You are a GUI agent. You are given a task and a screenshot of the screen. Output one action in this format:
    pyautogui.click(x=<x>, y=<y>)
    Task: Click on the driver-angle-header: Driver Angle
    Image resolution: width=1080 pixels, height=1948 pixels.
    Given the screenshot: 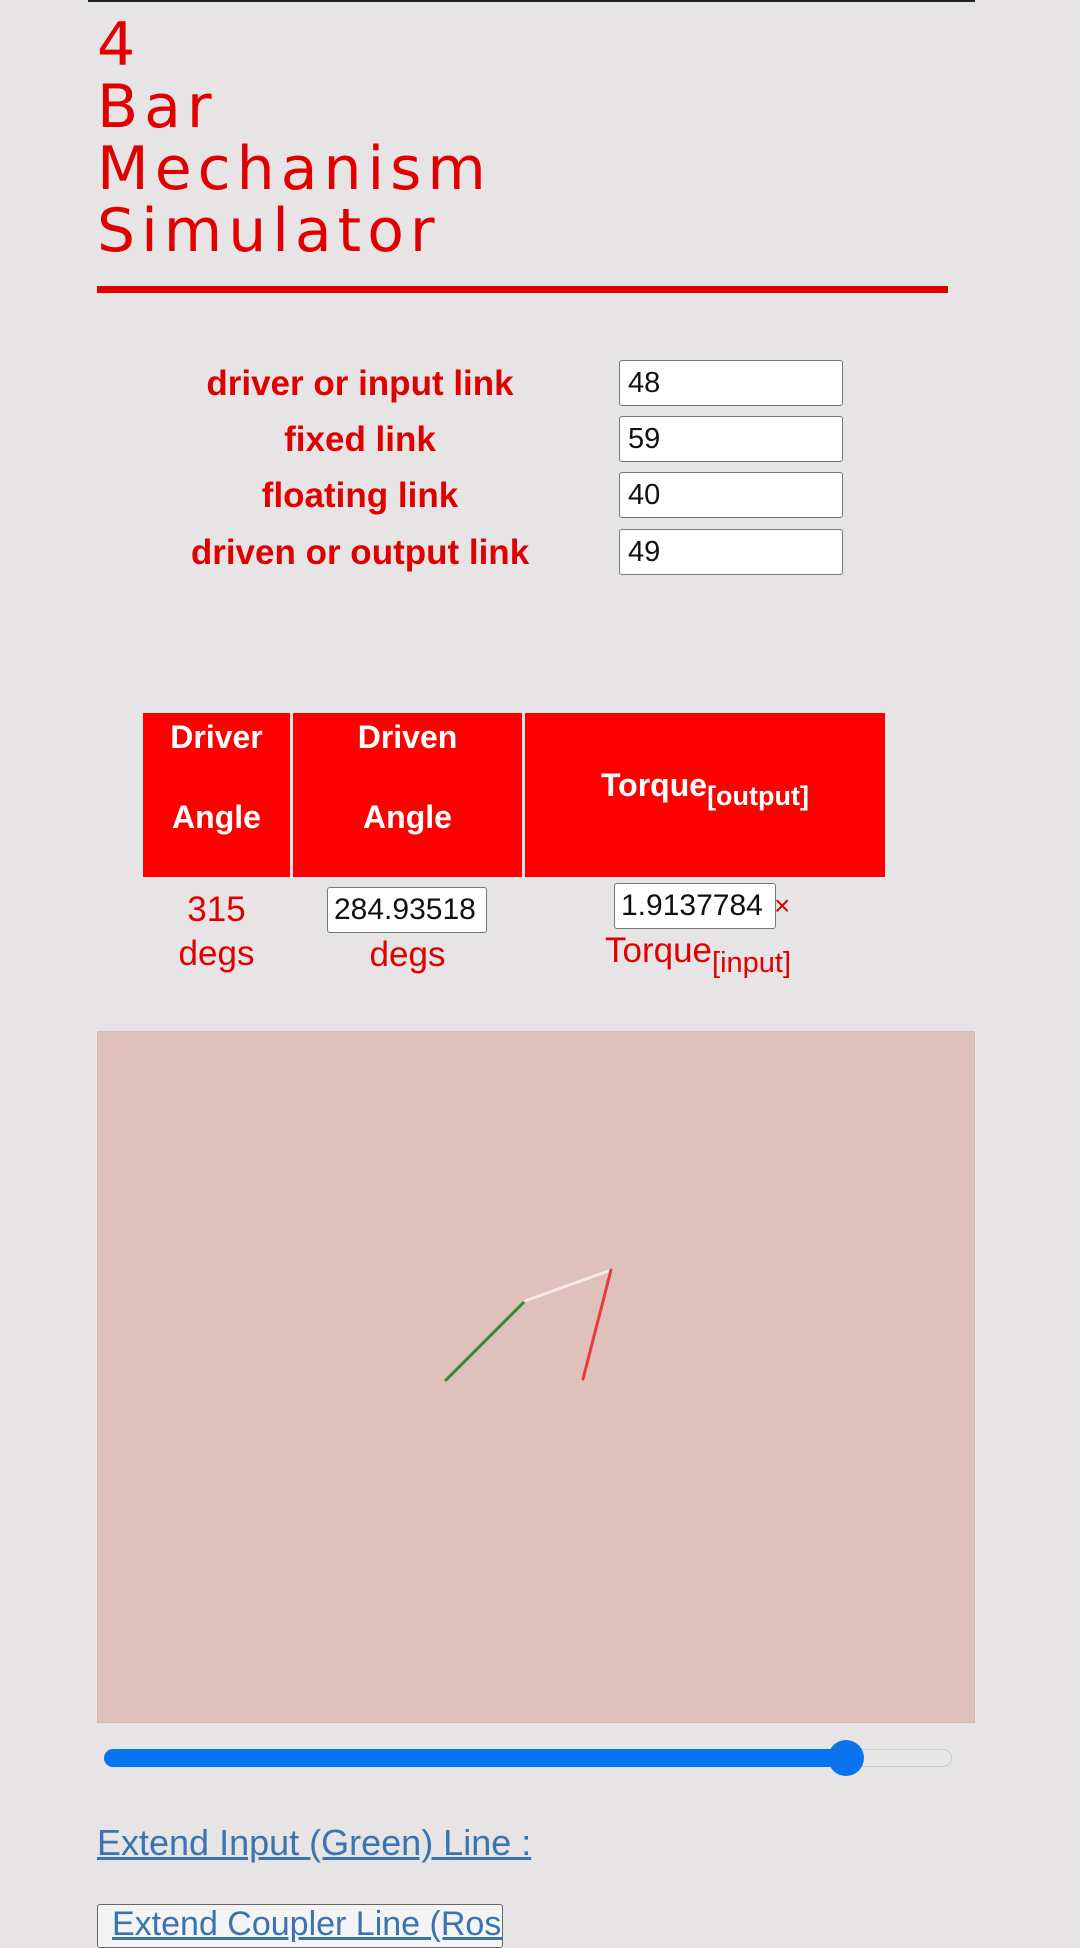 What is the action you would take?
    pyautogui.click(x=216, y=795)
    